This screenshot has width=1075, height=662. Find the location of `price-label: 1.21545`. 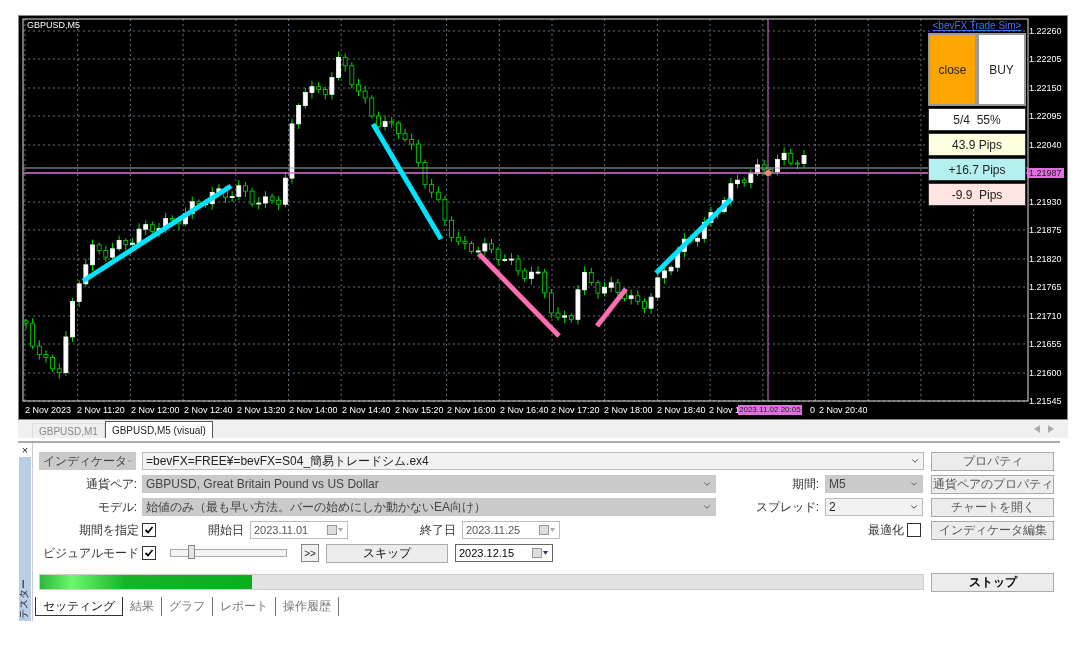

price-label: 1.21545 is located at coordinates (1045, 401).